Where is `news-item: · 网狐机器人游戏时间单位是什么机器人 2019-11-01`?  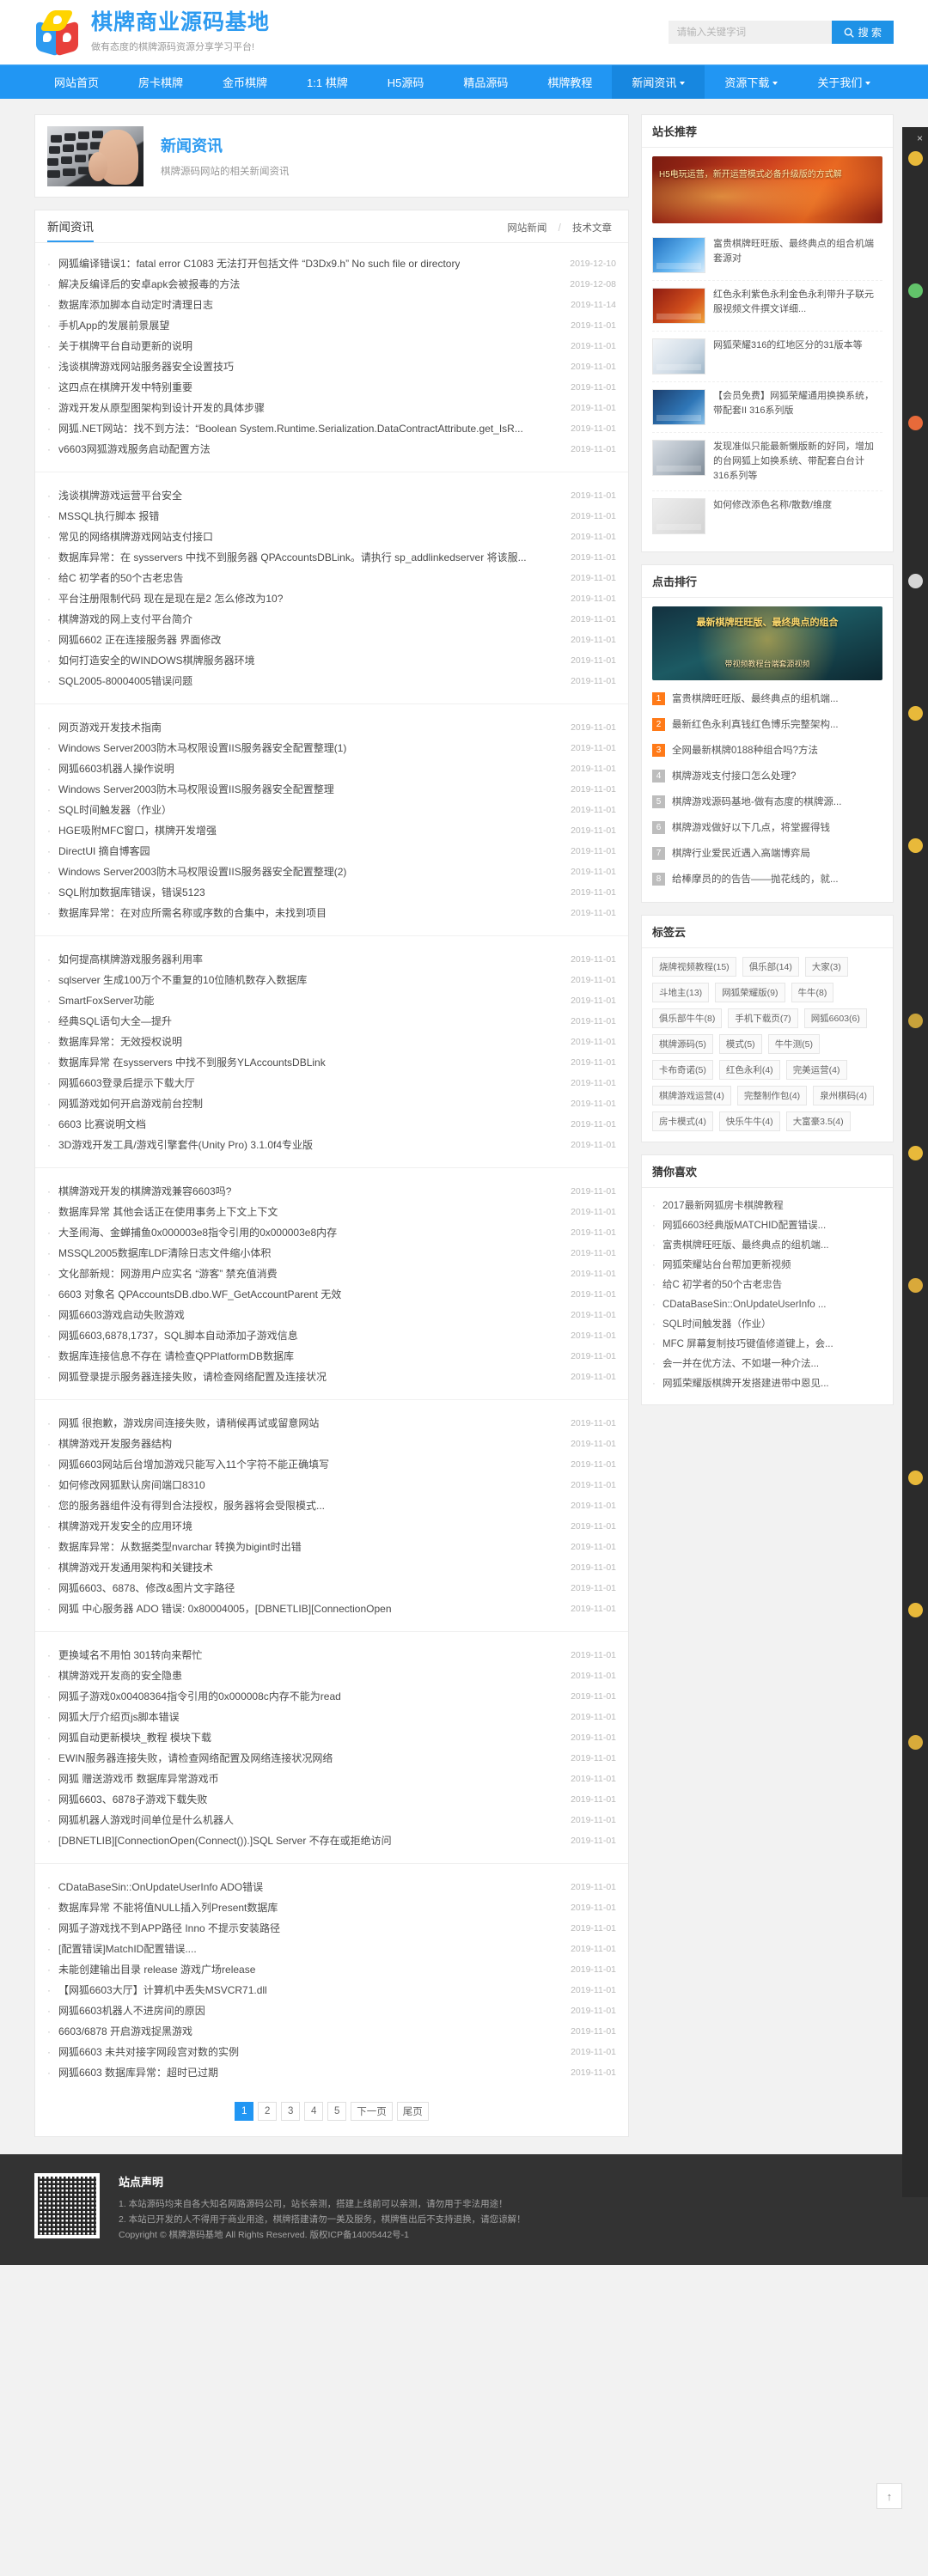 news-item: · 网狐机器人游戏时间单位是什么机器人 2019-11-01 is located at coordinates (331, 1820).